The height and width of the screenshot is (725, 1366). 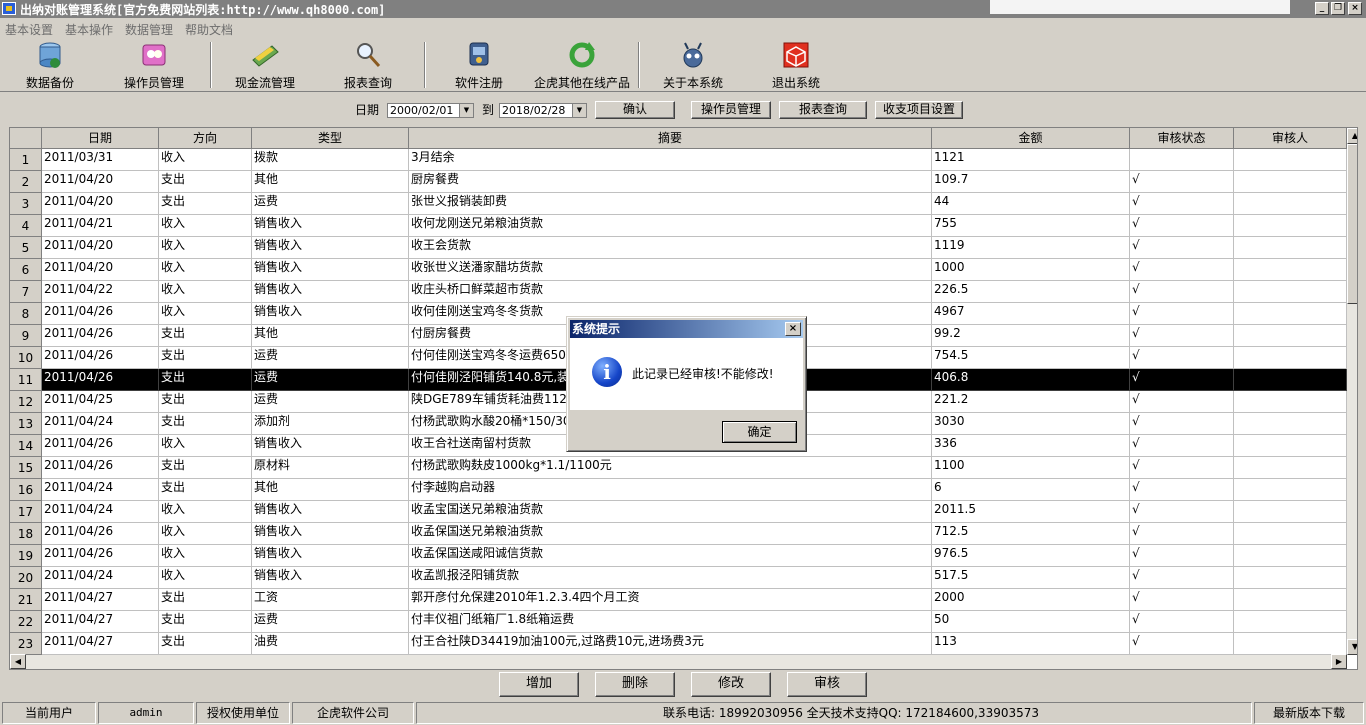 What do you see at coordinates (670, 534) in the screenshot?
I see `cell-memo: 收孟保国送兄弟粮油货款` at bounding box center [670, 534].